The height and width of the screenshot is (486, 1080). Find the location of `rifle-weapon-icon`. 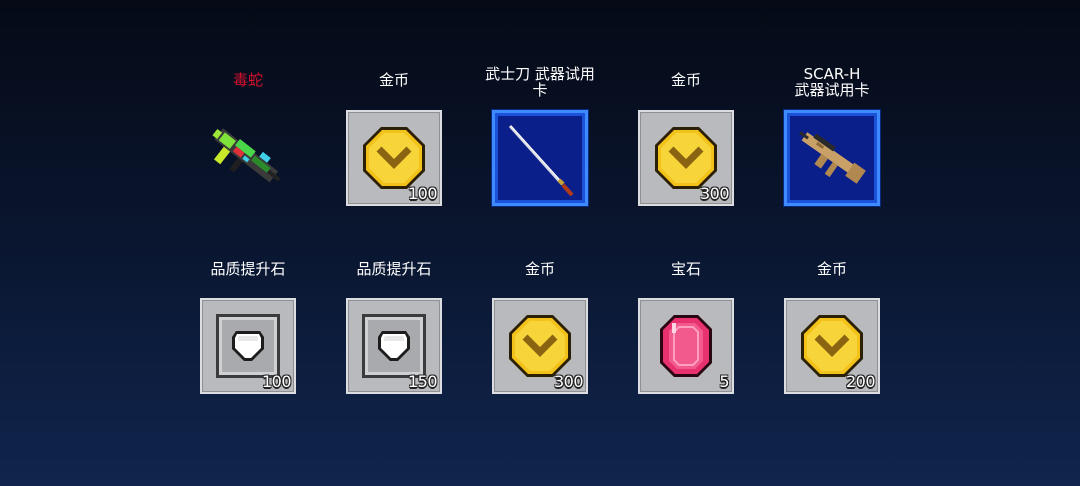

rifle-weapon-icon is located at coordinates (248, 158).